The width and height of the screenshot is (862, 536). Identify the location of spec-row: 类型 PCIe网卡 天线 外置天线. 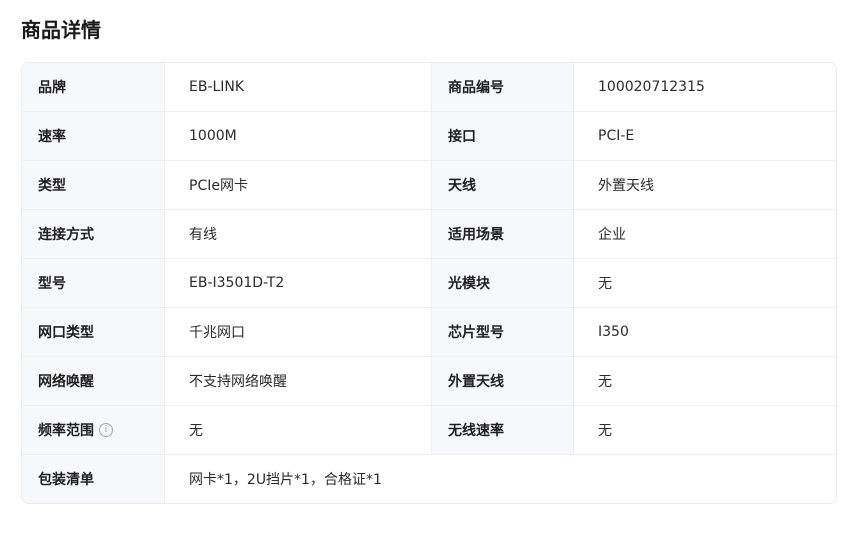
(429, 185).